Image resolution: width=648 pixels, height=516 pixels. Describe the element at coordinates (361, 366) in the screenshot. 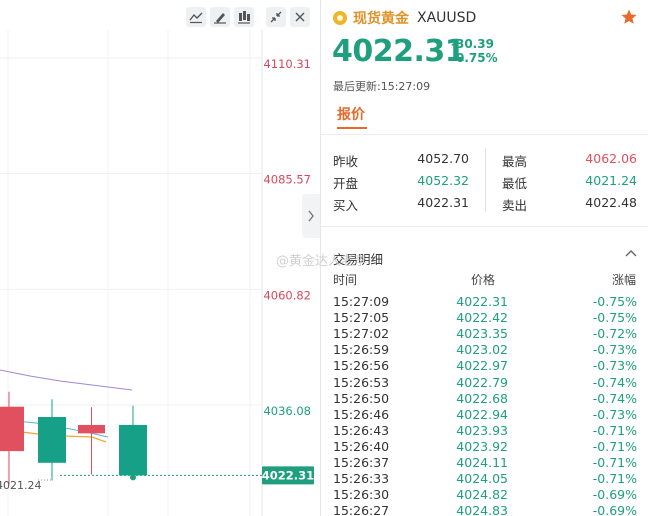

I see `trade-time: 15:26:56` at that location.